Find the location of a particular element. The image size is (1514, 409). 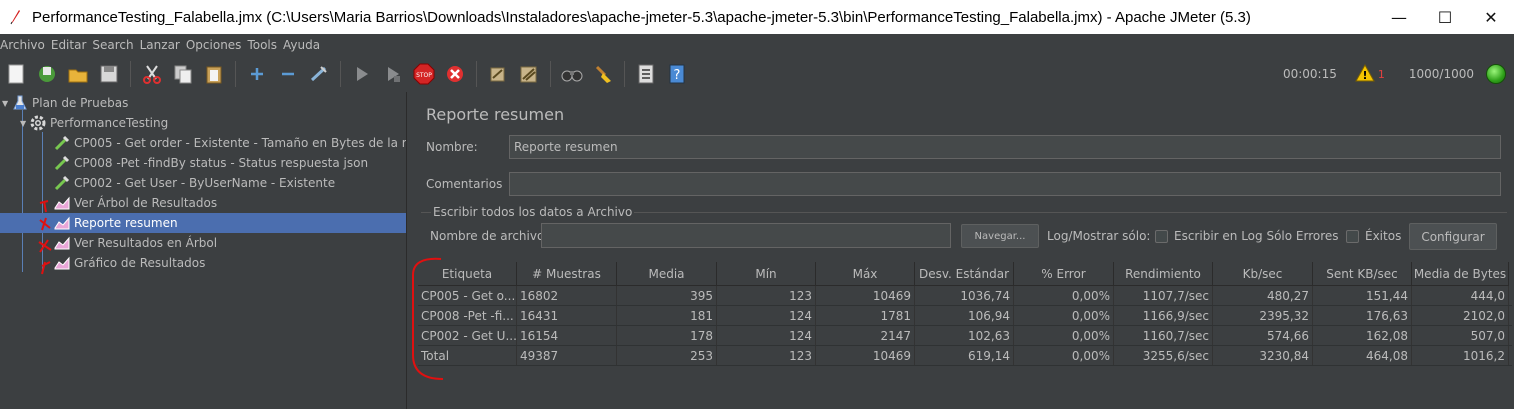

menu-tools: Tools is located at coordinates (262, 45).